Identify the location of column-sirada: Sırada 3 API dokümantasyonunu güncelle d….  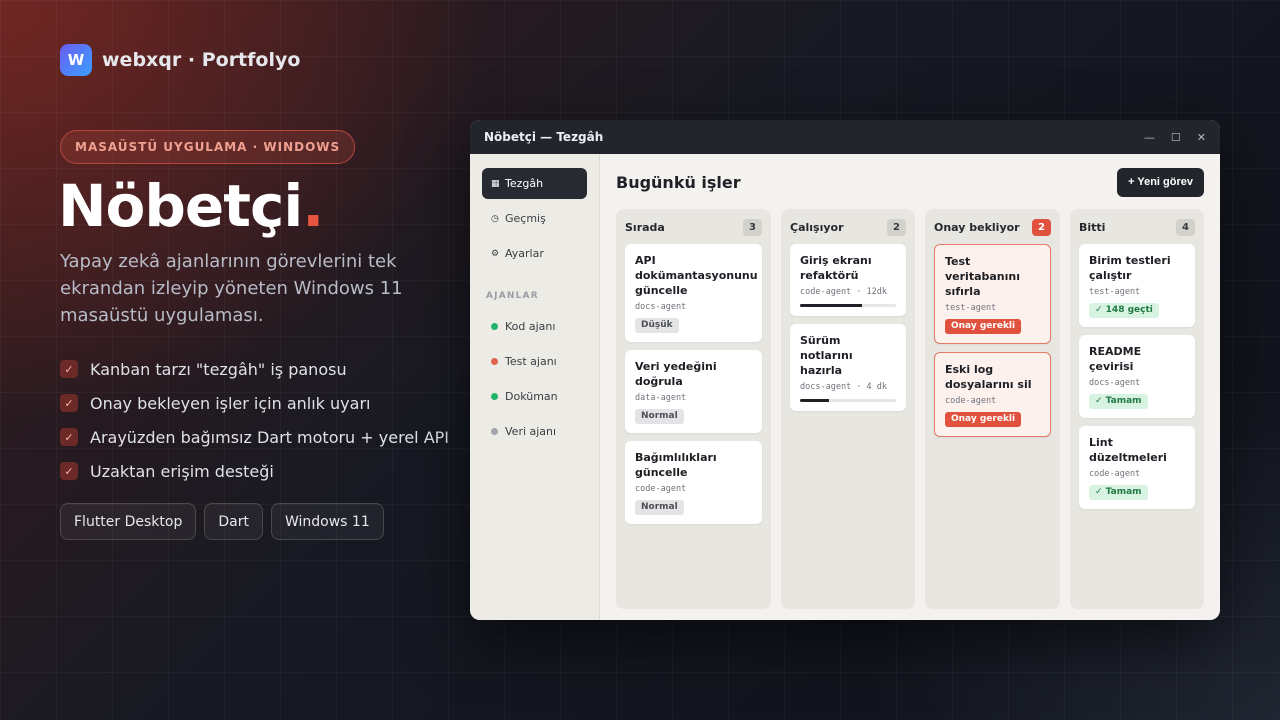
(693, 409).